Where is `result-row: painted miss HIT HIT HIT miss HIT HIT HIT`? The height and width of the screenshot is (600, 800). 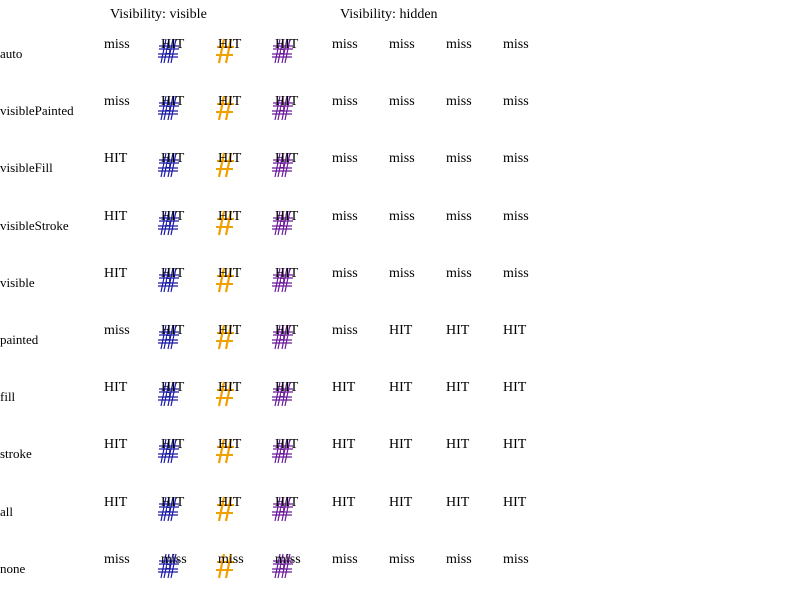 result-row: painted miss HIT HIT HIT miss HIT HIT HIT is located at coordinates (400, 318).